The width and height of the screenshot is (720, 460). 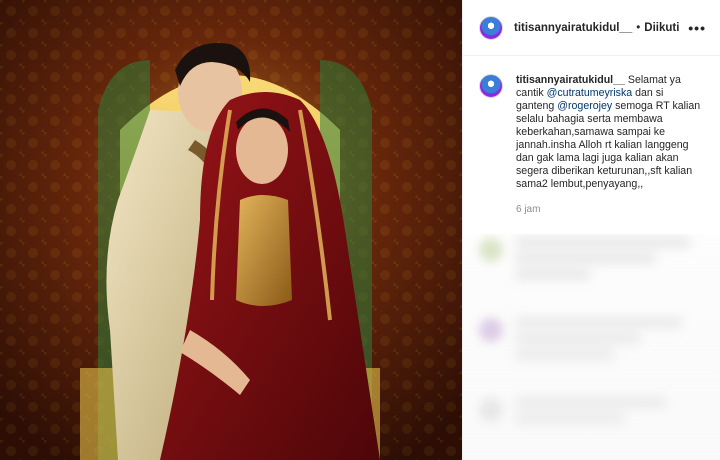 What do you see at coordinates (573, 28) in the screenshot?
I see `author-username: titisannyairatukidul__` at bounding box center [573, 28].